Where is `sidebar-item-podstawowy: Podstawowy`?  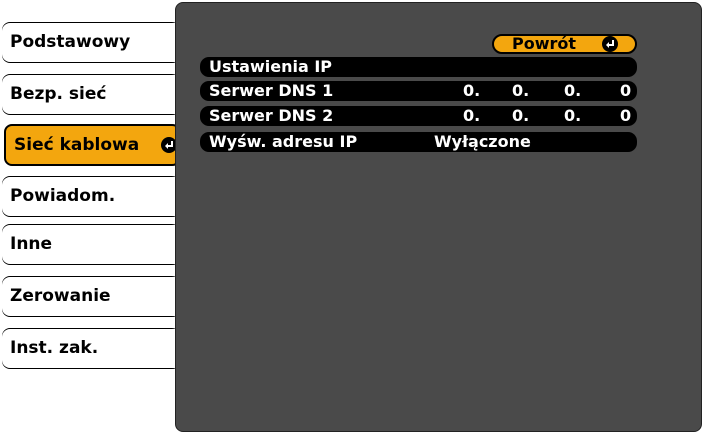 sidebar-item-podstawowy: Podstawowy is located at coordinates (92, 42).